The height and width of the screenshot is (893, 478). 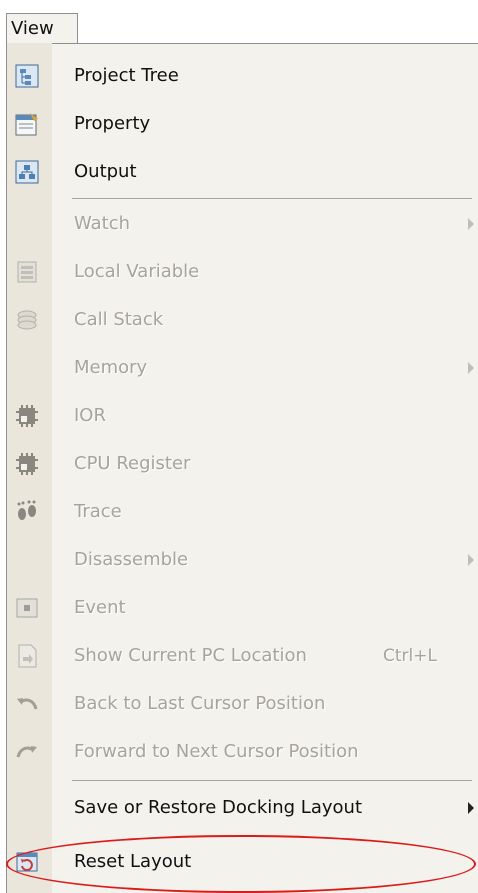 I want to click on menu-item-label: Project Tree, so click(x=126, y=75).